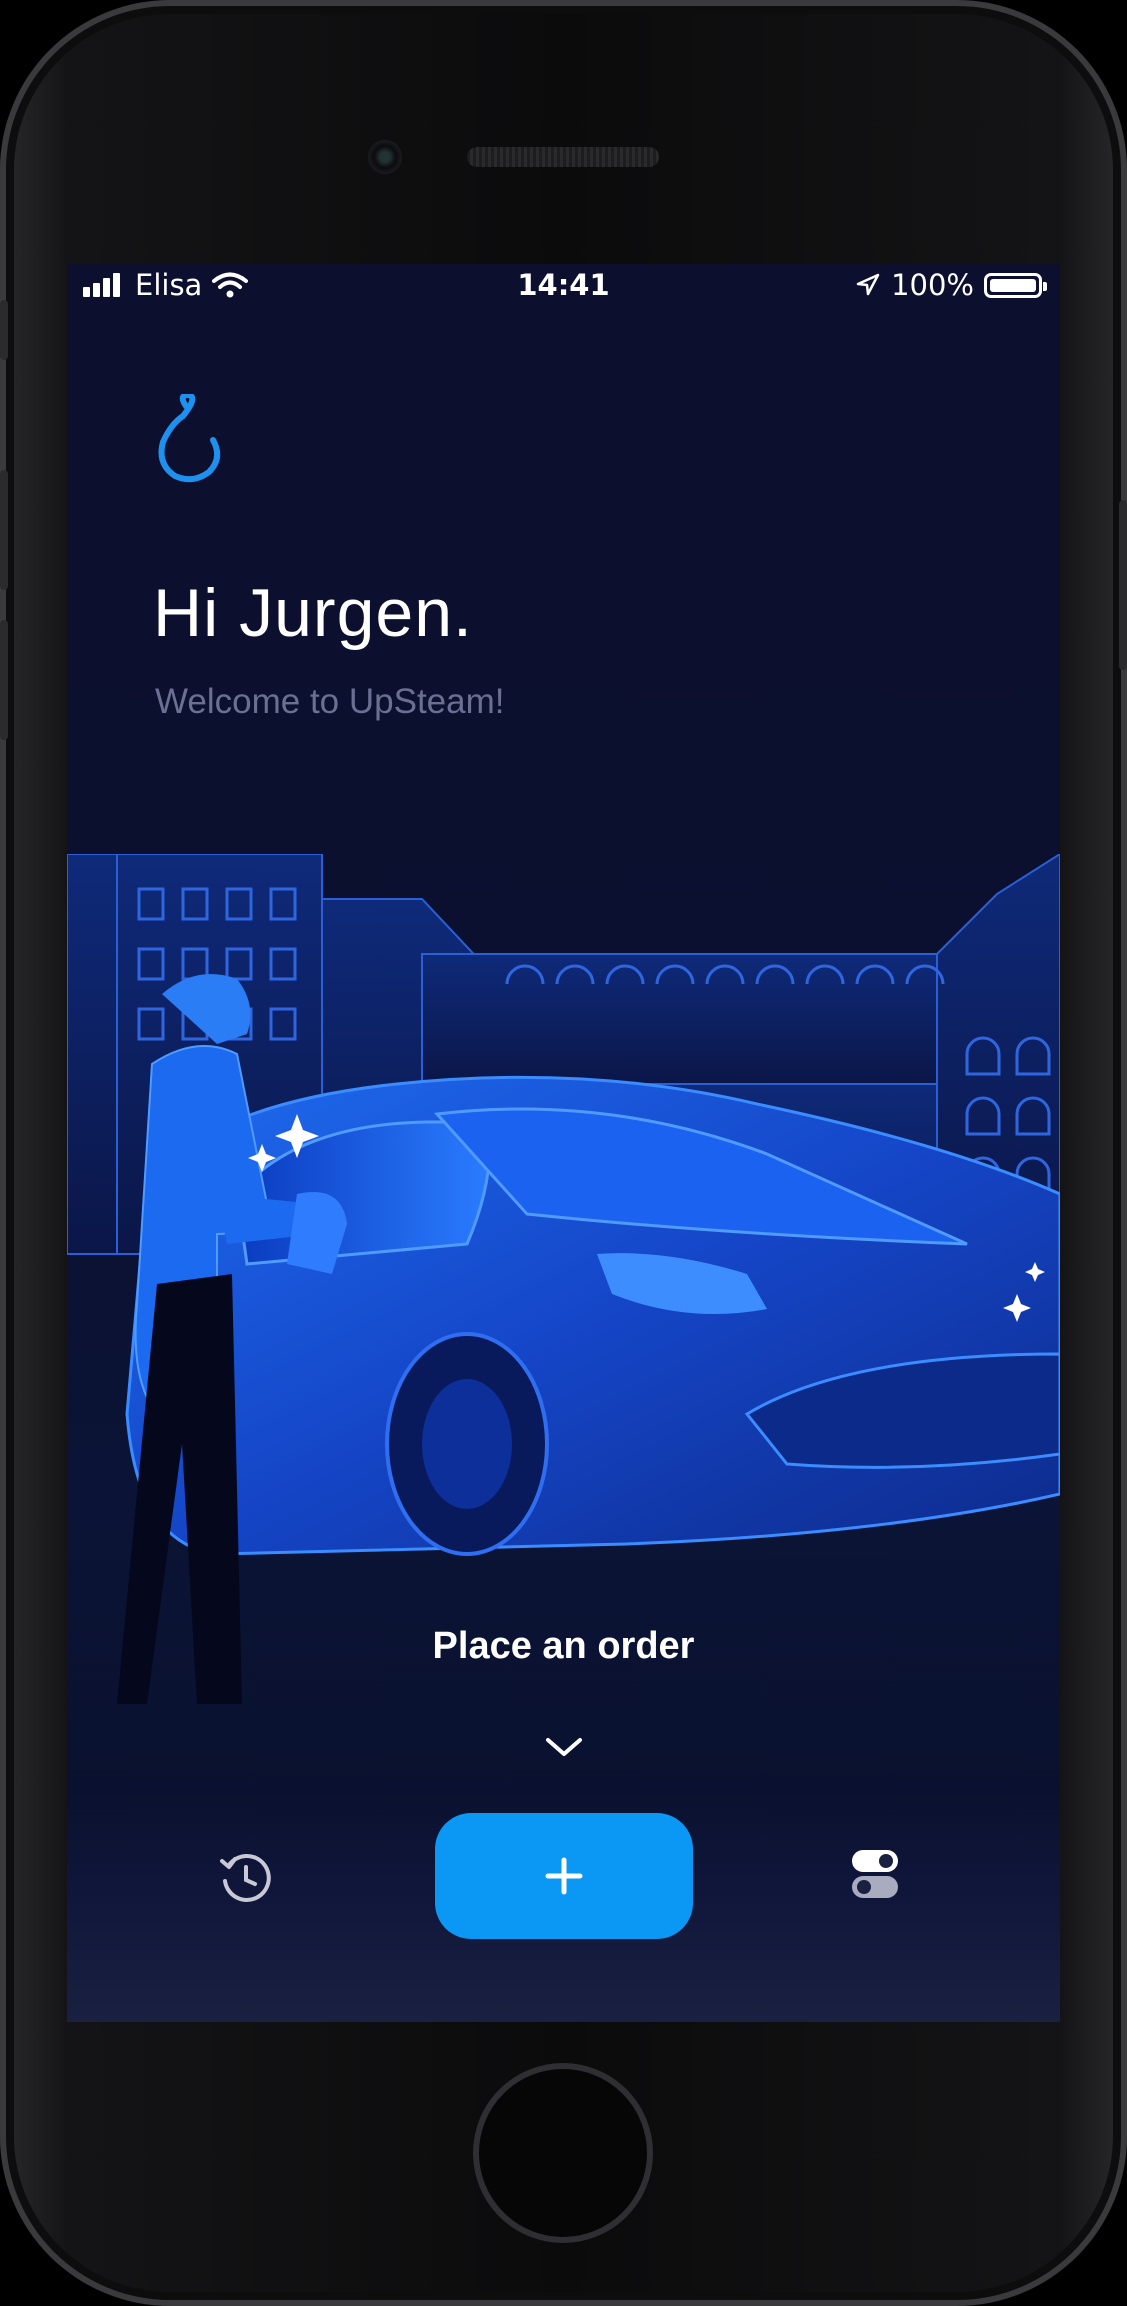 The image size is (1127, 2306). What do you see at coordinates (4, 330) in the screenshot?
I see `mute-switch` at bounding box center [4, 330].